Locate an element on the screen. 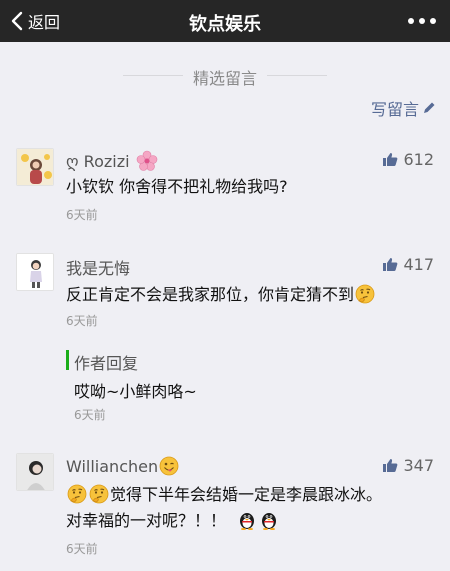 This screenshot has height=571, width=450. like-button: 347 is located at coordinates (408, 465).